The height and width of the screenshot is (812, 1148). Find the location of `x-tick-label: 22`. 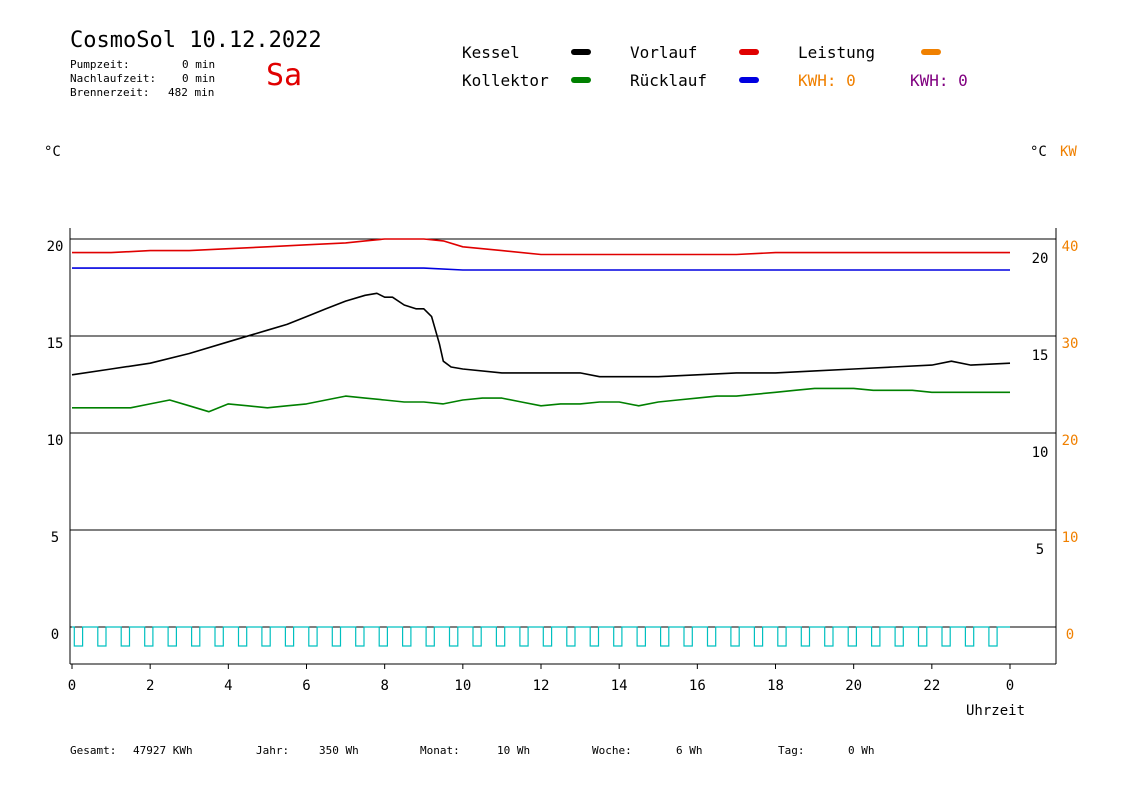

x-tick-label: 22 is located at coordinates (931, 686).